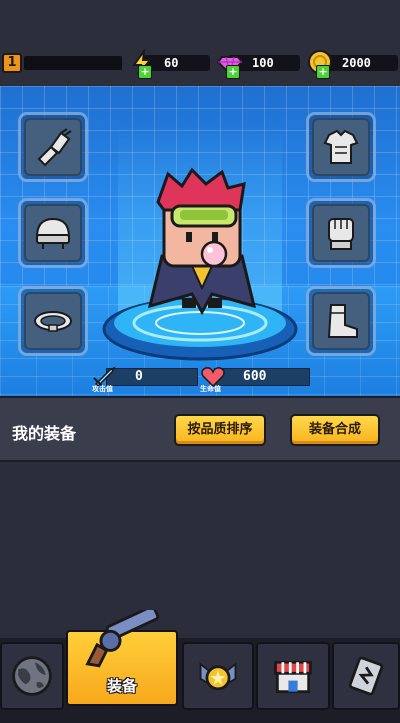  I want to click on armor-slot, so click(341, 147).